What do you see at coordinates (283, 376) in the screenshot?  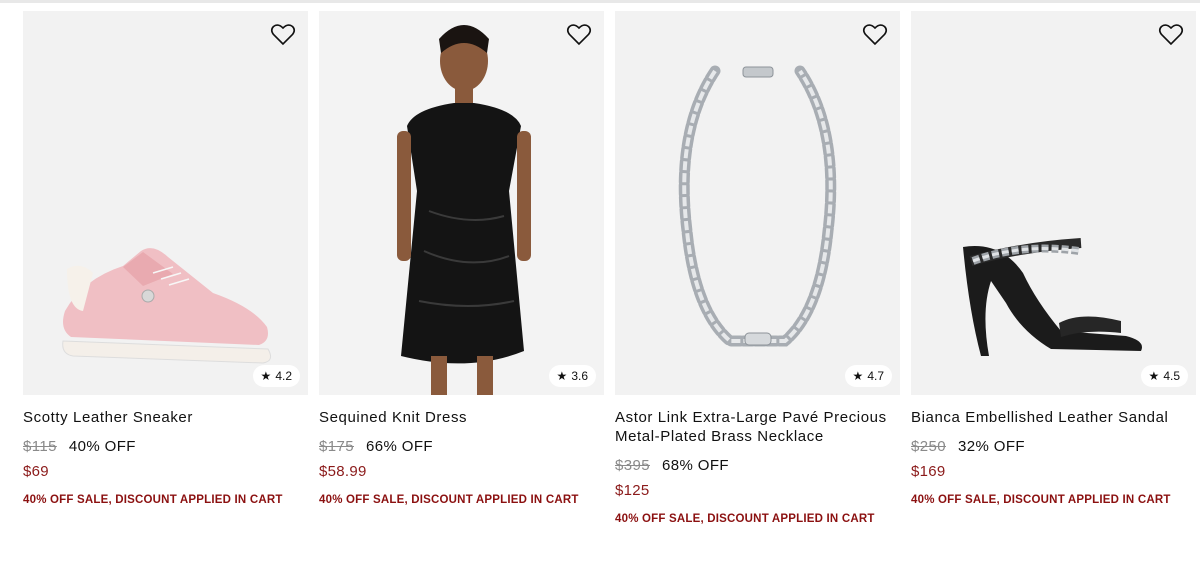 I see `rating-value: 4.2` at bounding box center [283, 376].